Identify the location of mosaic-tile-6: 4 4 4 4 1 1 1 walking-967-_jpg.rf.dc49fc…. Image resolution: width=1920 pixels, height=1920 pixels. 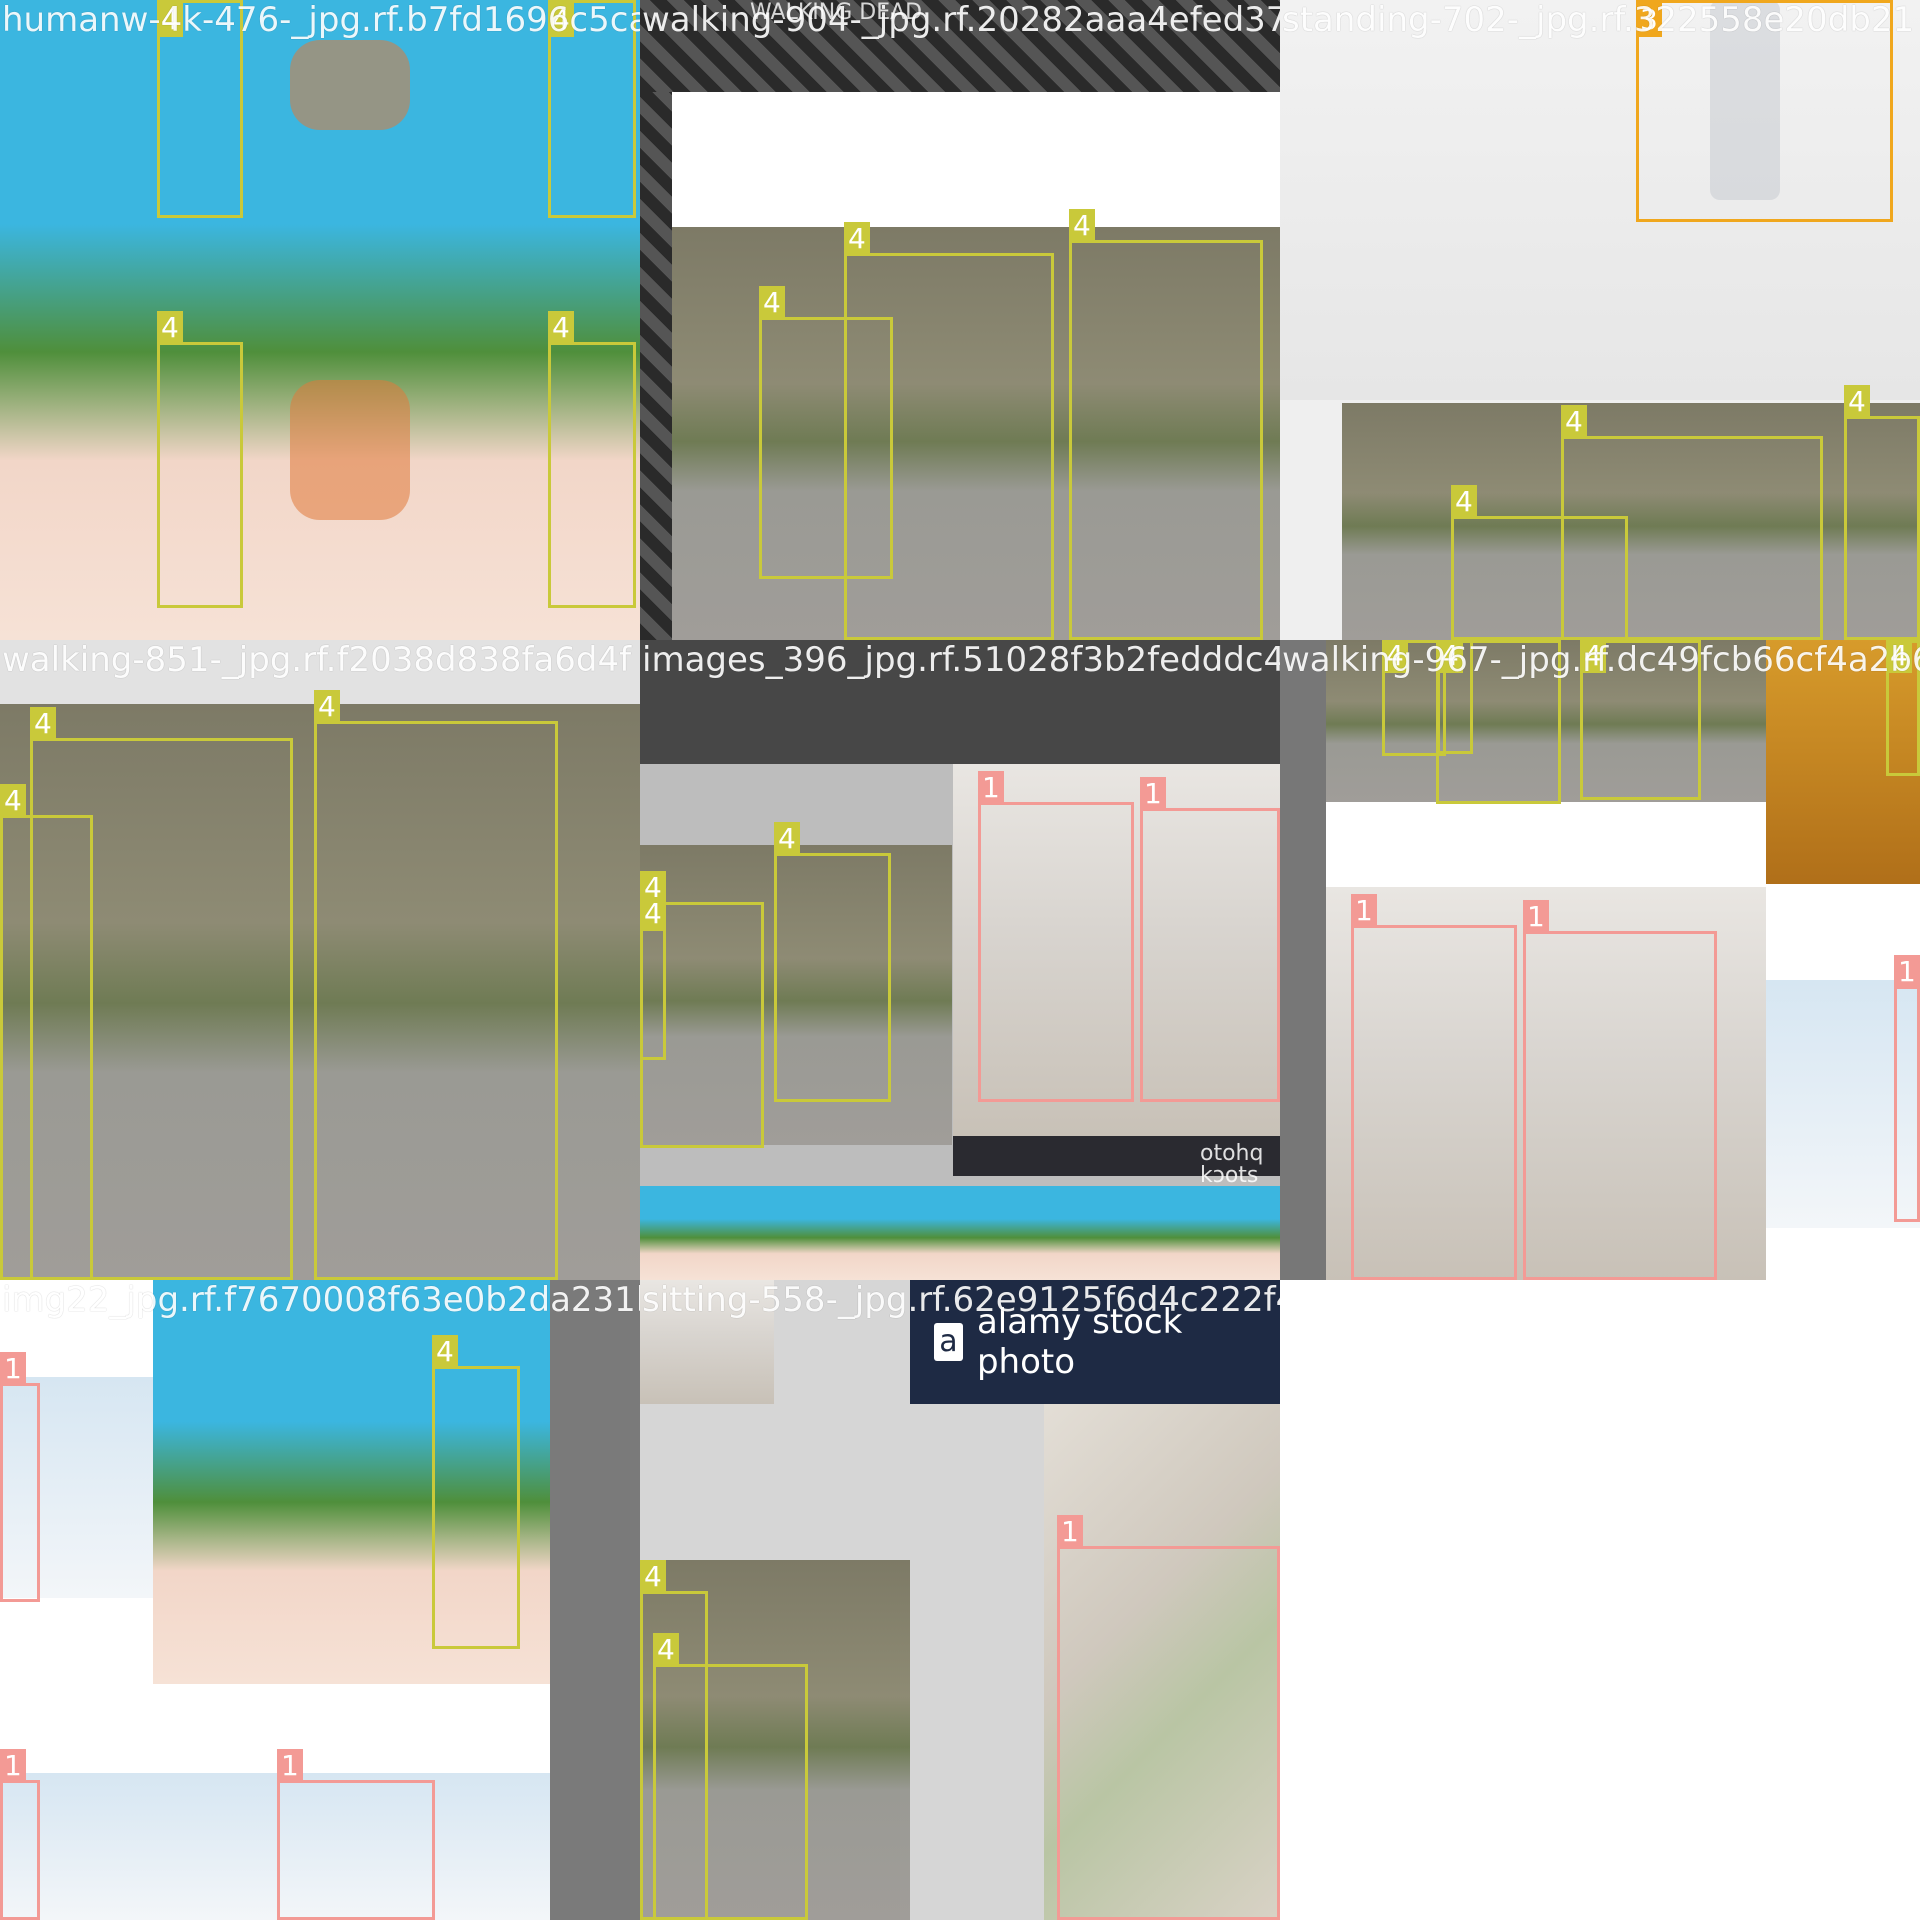
(1600, 960).